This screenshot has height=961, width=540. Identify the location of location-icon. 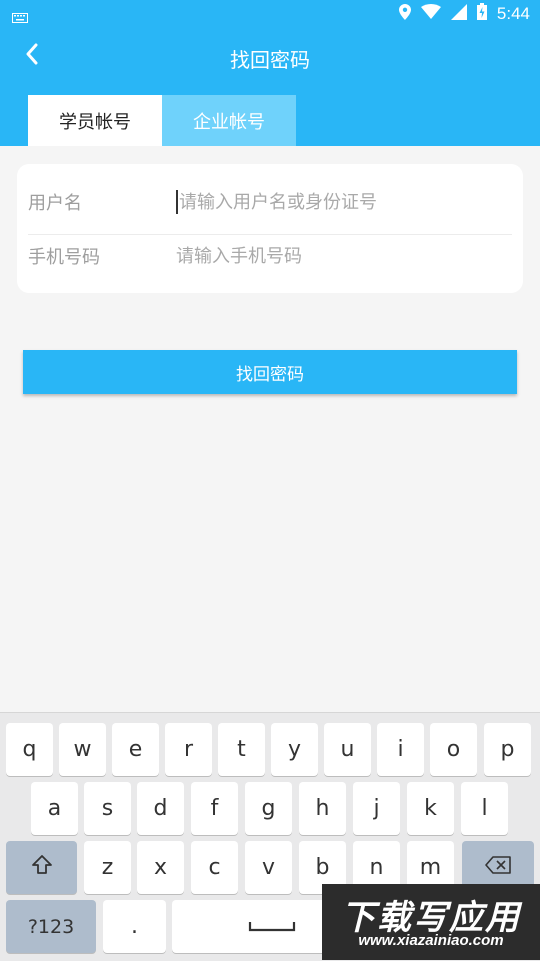
(404, 14).